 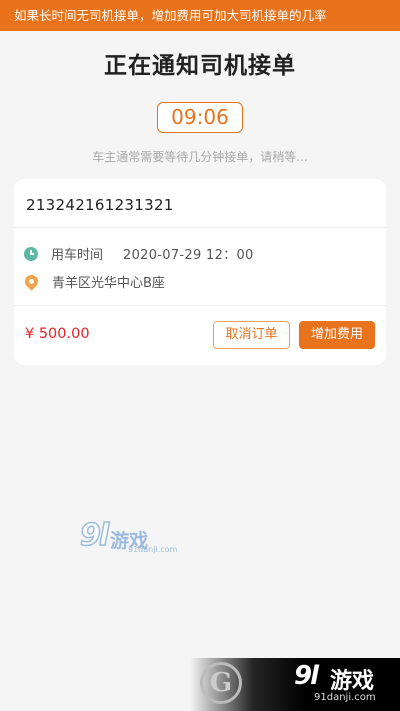 I want to click on corner-watermark-url: 91danji.com, so click(x=345, y=697).